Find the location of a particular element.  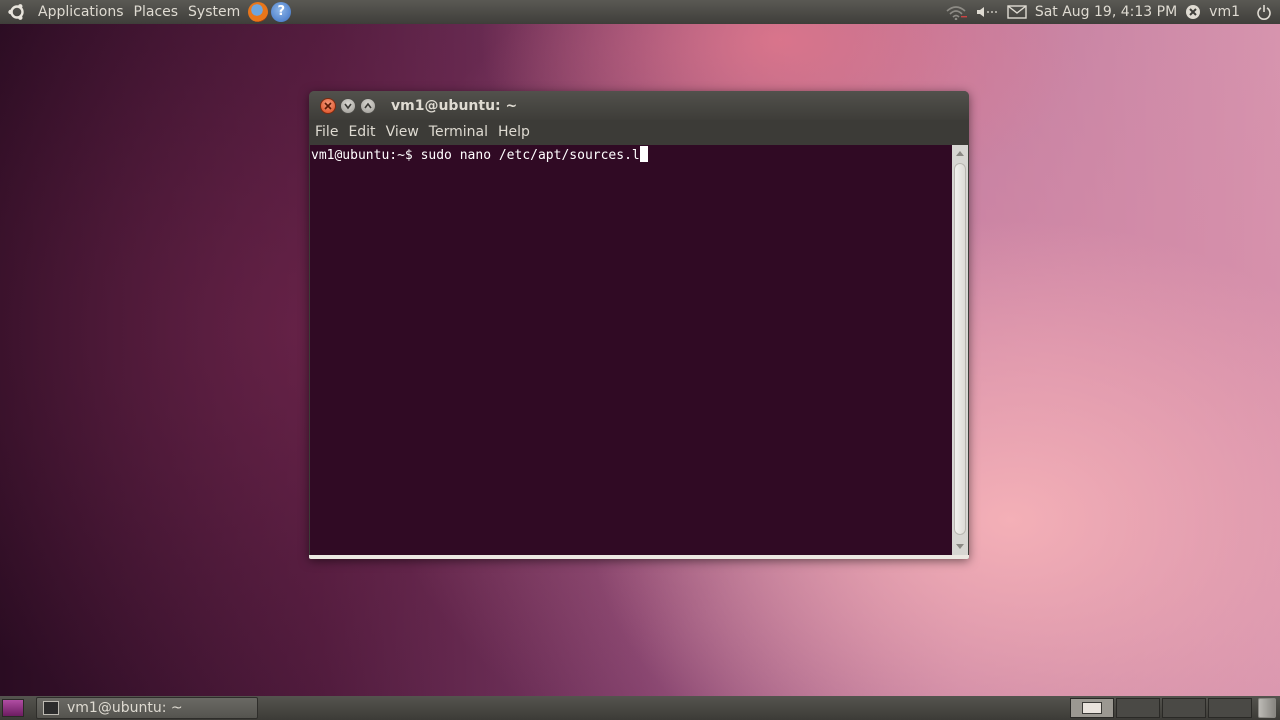

window-close-button is located at coordinates (328, 105).